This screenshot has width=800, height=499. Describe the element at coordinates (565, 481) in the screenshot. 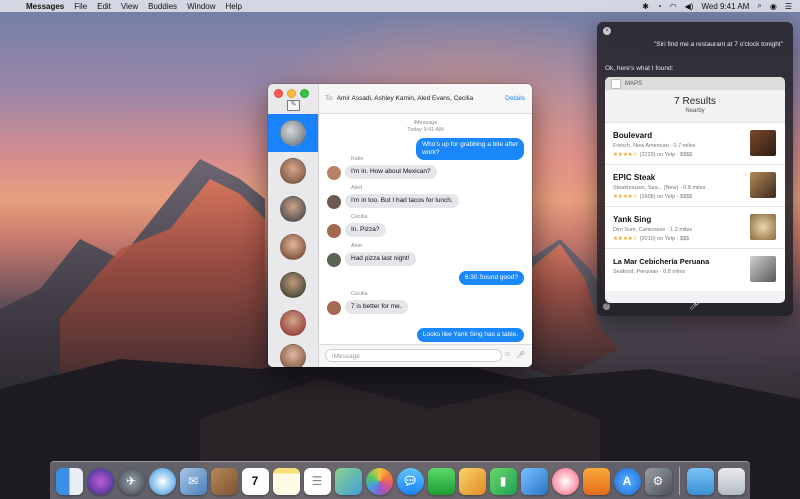

I see `itunes-icon: ♪` at that location.